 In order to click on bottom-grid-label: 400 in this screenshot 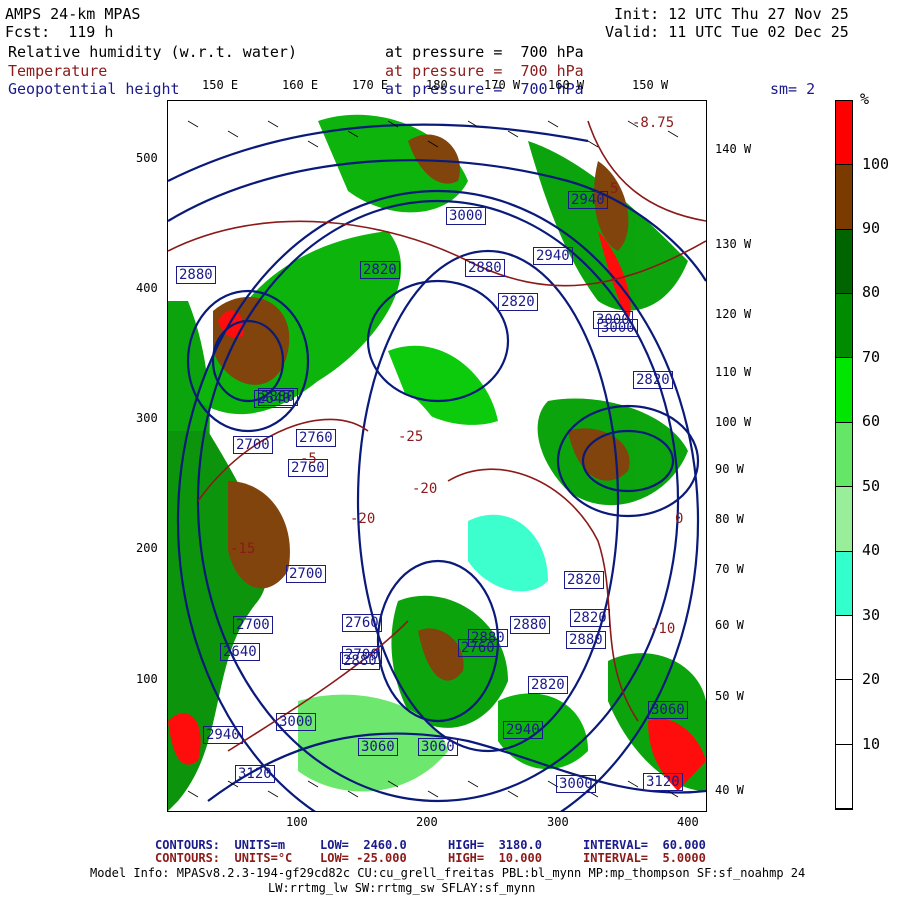, I will do `click(688, 822)`.